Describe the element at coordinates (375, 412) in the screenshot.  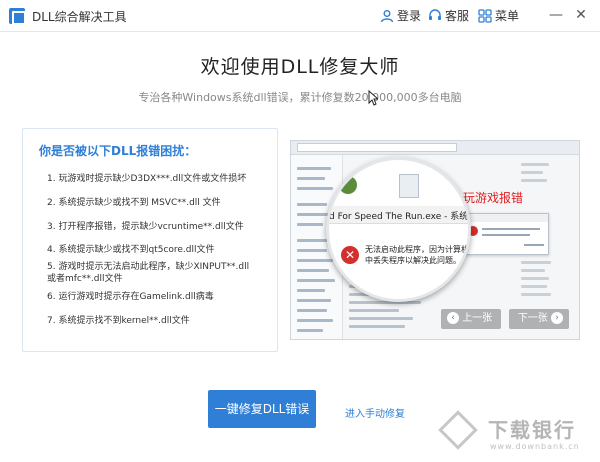
I see `manual-repair-link: 进入手动修复` at that location.